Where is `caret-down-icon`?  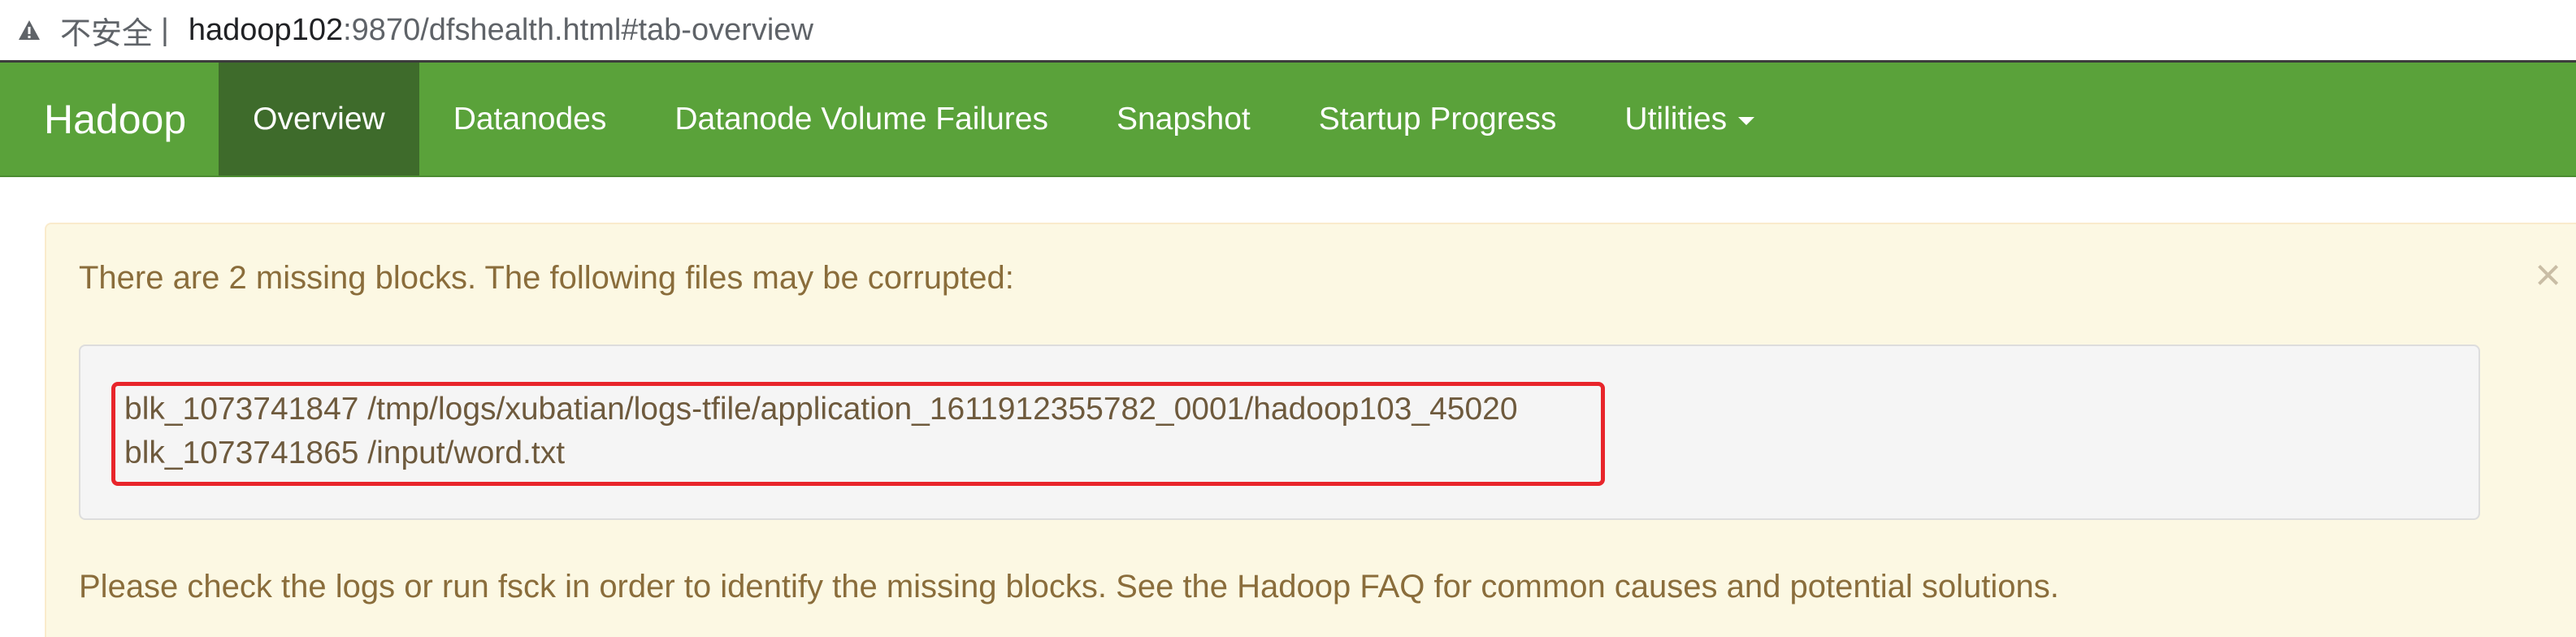 caret-down-icon is located at coordinates (1746, 121).